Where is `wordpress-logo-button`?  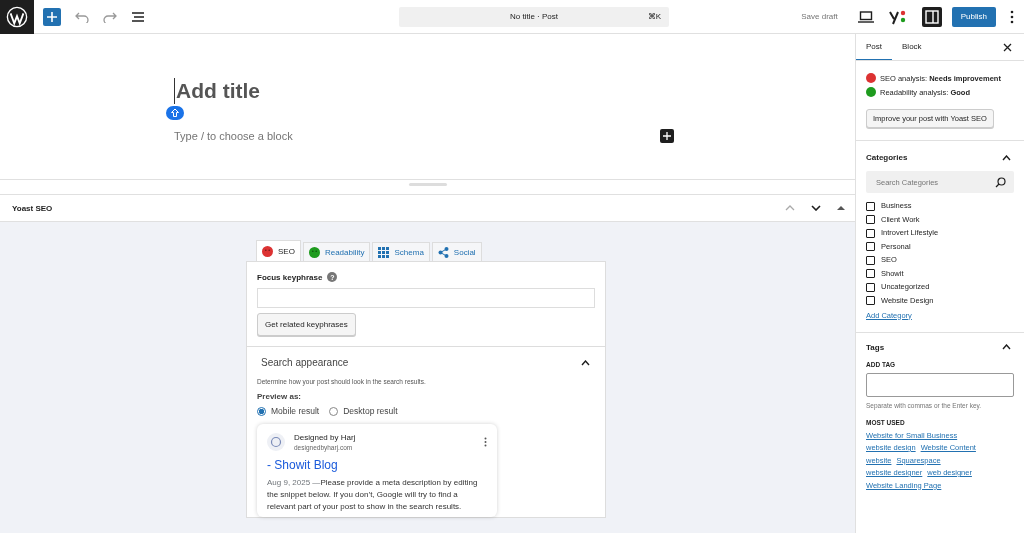 wordpress-logo-button is located at coordinates (17, 17).